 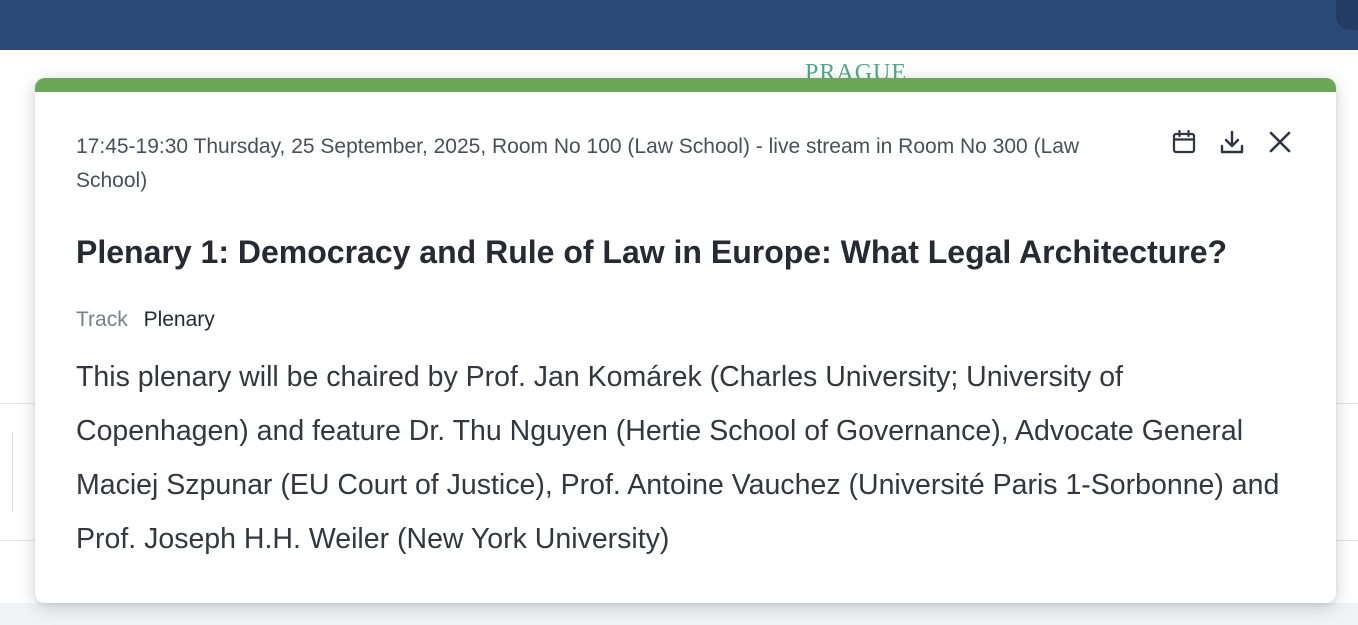 I want to click on close-button, so click(x=1280, y=142).